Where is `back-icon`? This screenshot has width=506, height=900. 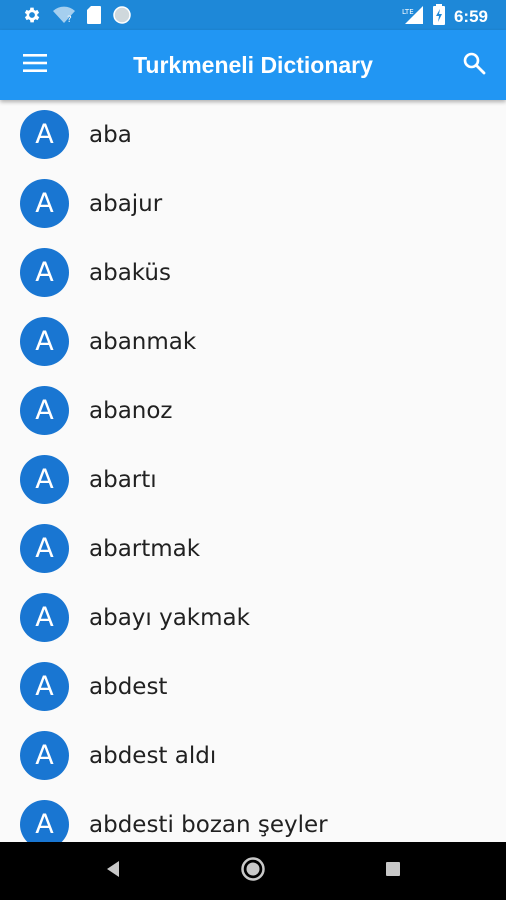
back-icon is located at coordinates (113, 871).